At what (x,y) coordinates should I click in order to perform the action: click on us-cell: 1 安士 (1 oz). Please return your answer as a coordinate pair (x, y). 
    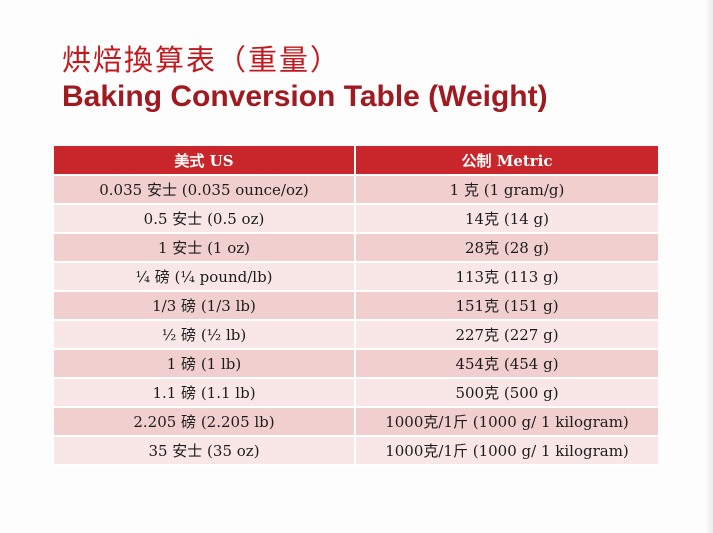
    Looking at the image, I should click on (205, 248).